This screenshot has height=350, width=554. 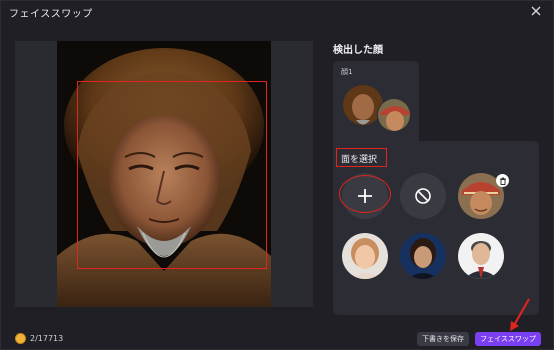 What do you see at coordinates (423, 256) in the screenshot?
I see `face-option-woman-dark` at bounding box center [423, 256].